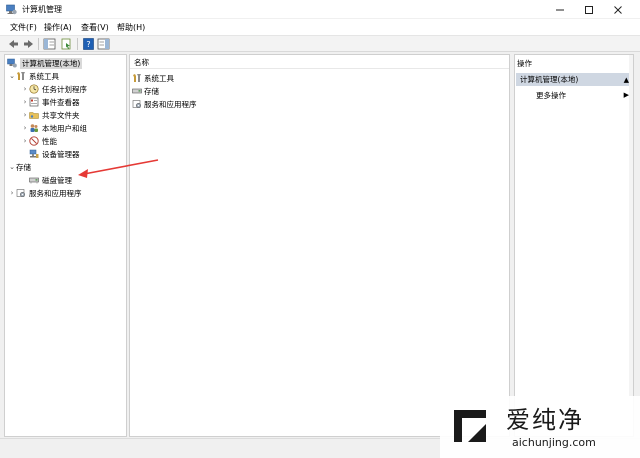 This screenshot has height=458, width=640. What do you see at coordinates (34, 102) in the screenshot?
I see `event-viewer-icon` at bounding box center [34, 102].